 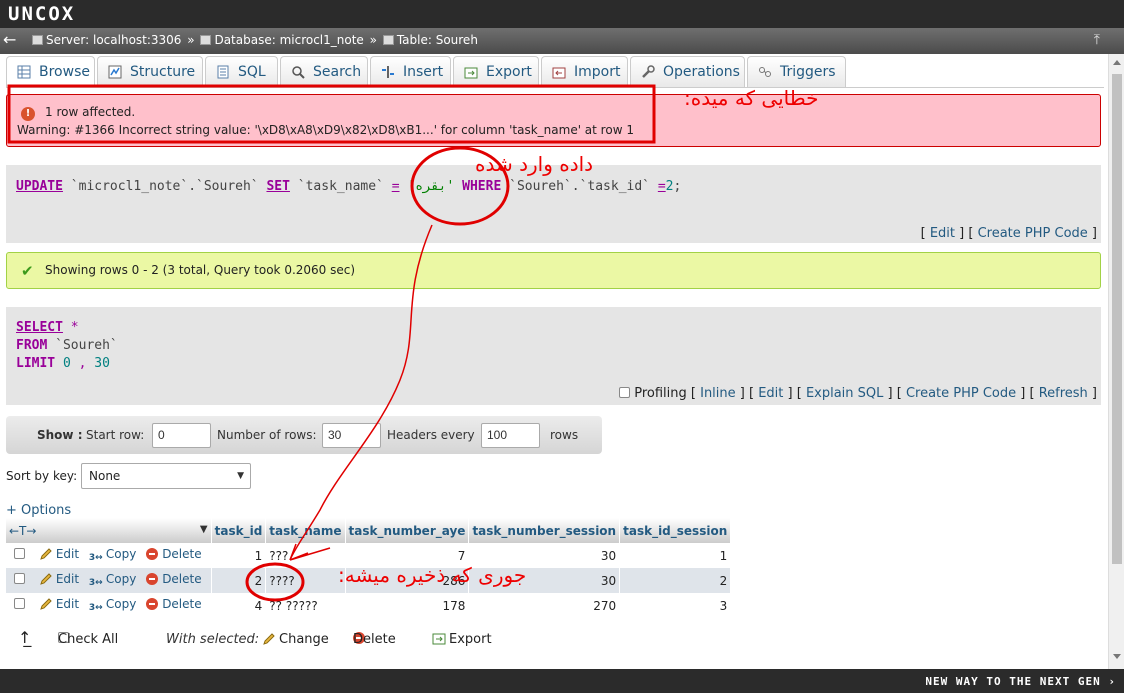 What do you see at coordinates (239, 555) in the screenshot?
I see `cell-task-id: 1` at bounding box center [239, 555].